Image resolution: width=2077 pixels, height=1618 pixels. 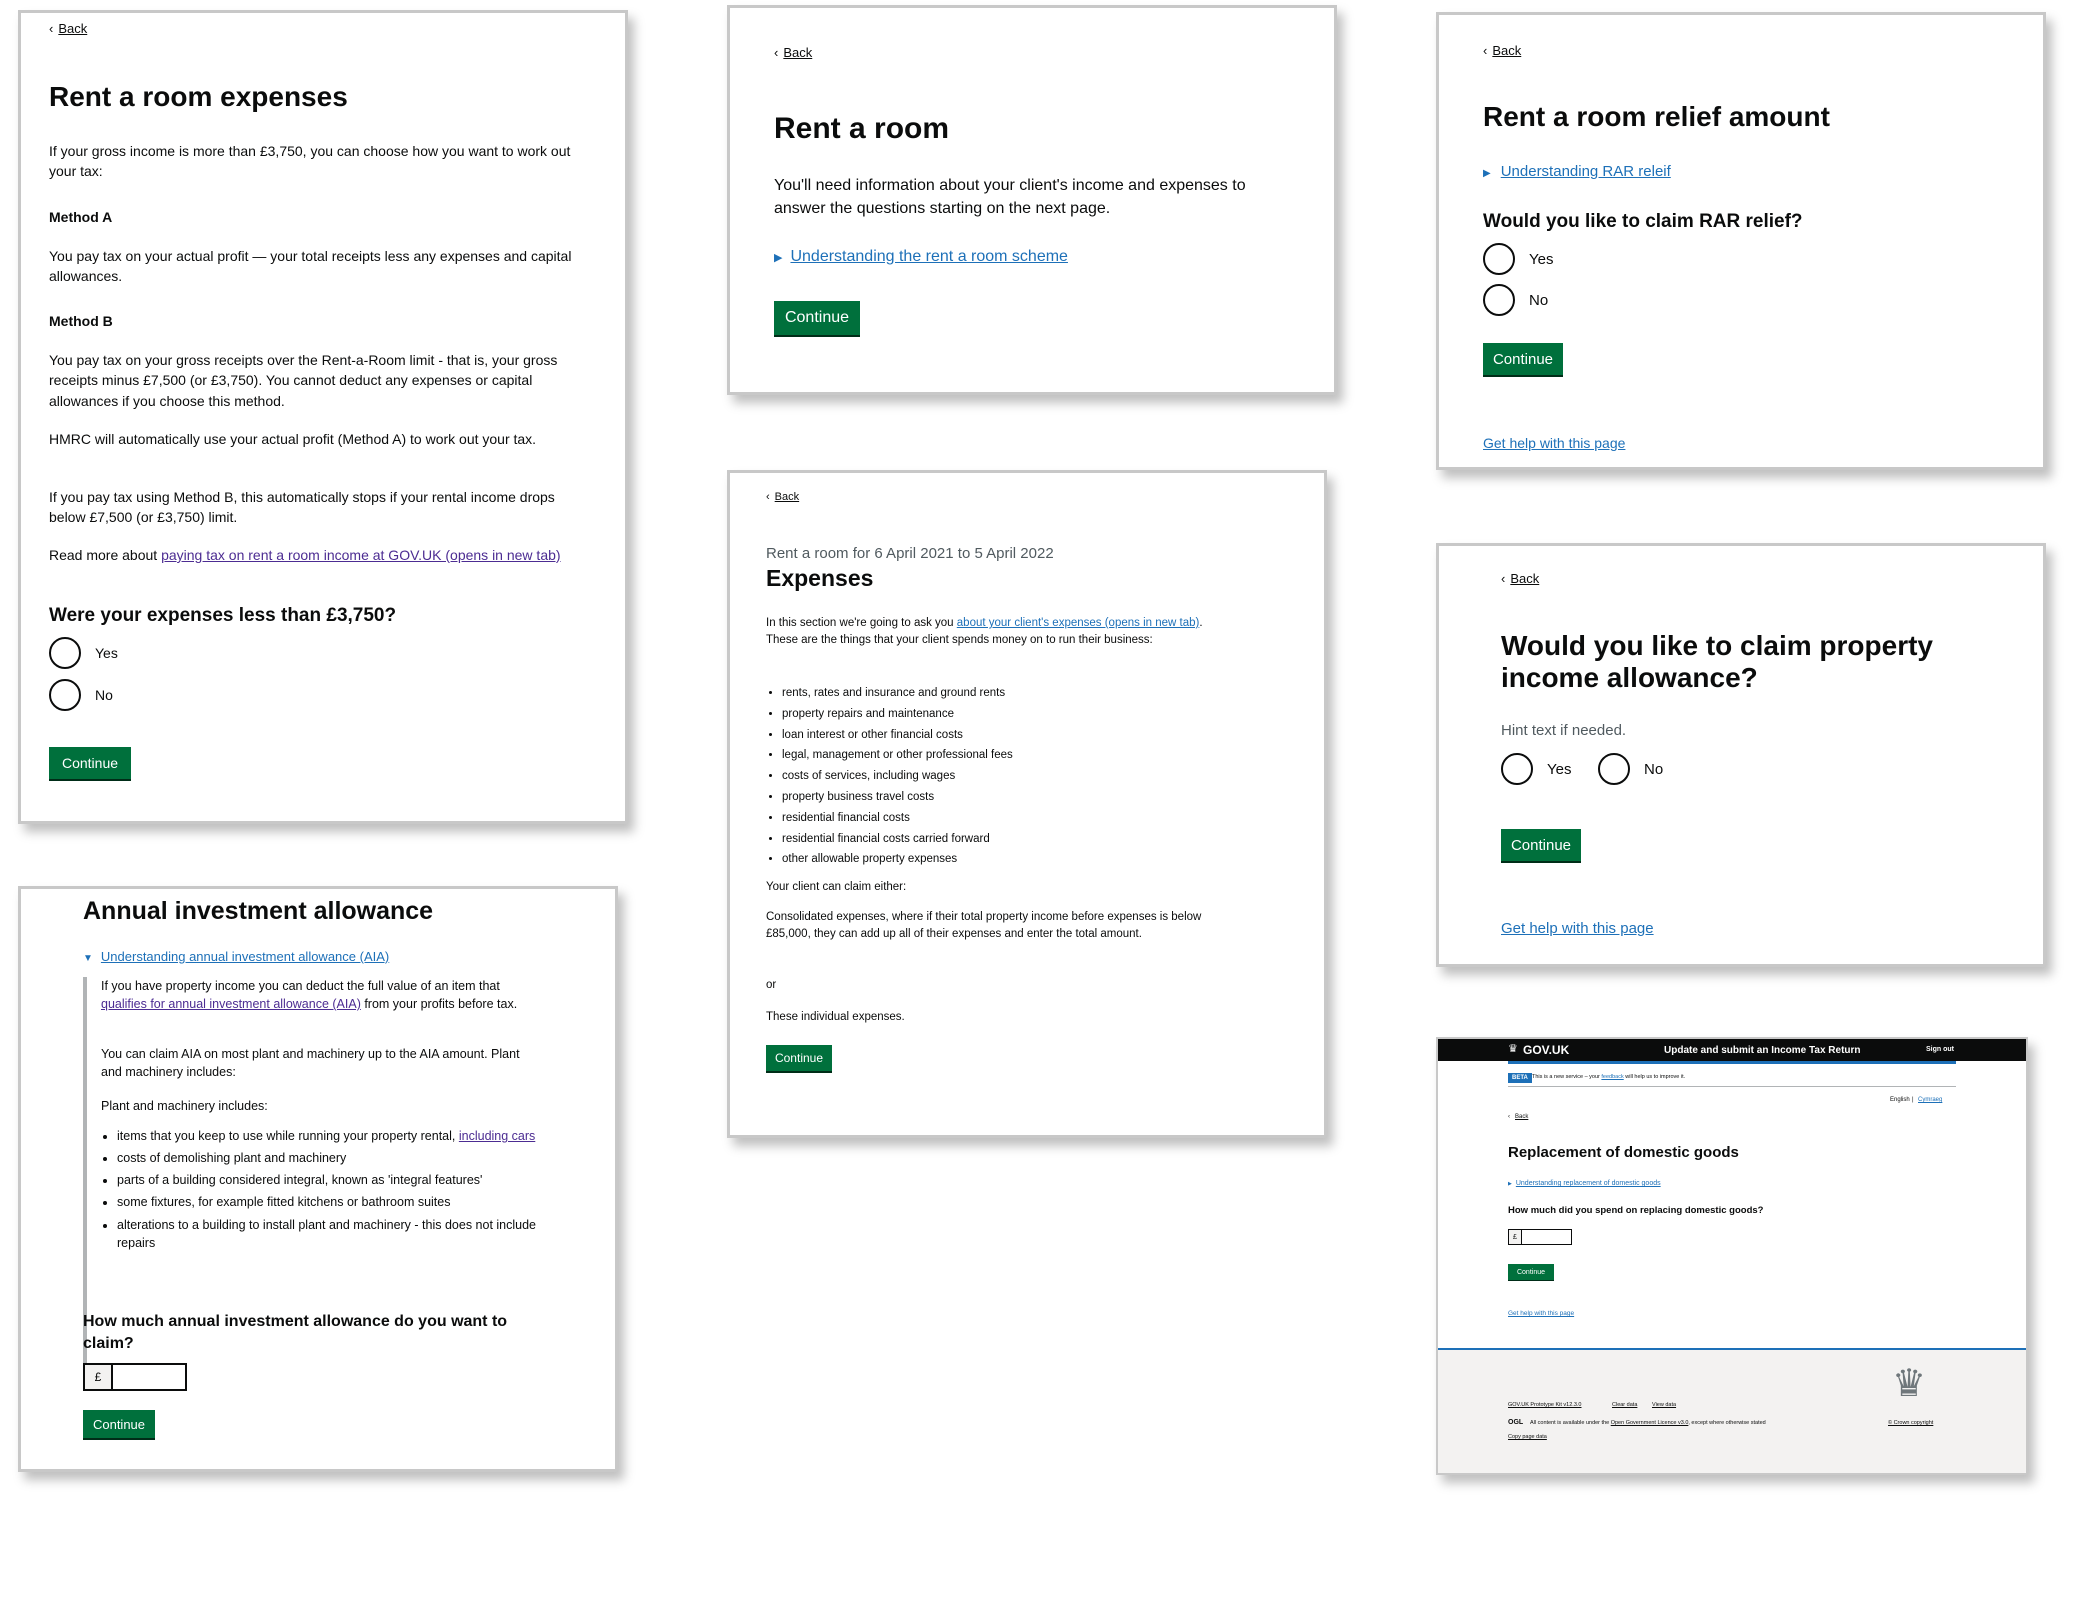 What do you see at coordinates (1544, 1405) in the screenshot?
I see `footer-kit-link: GOV.UK Prototype Kit v12.3.0` at bounding box center [1544, 1405].